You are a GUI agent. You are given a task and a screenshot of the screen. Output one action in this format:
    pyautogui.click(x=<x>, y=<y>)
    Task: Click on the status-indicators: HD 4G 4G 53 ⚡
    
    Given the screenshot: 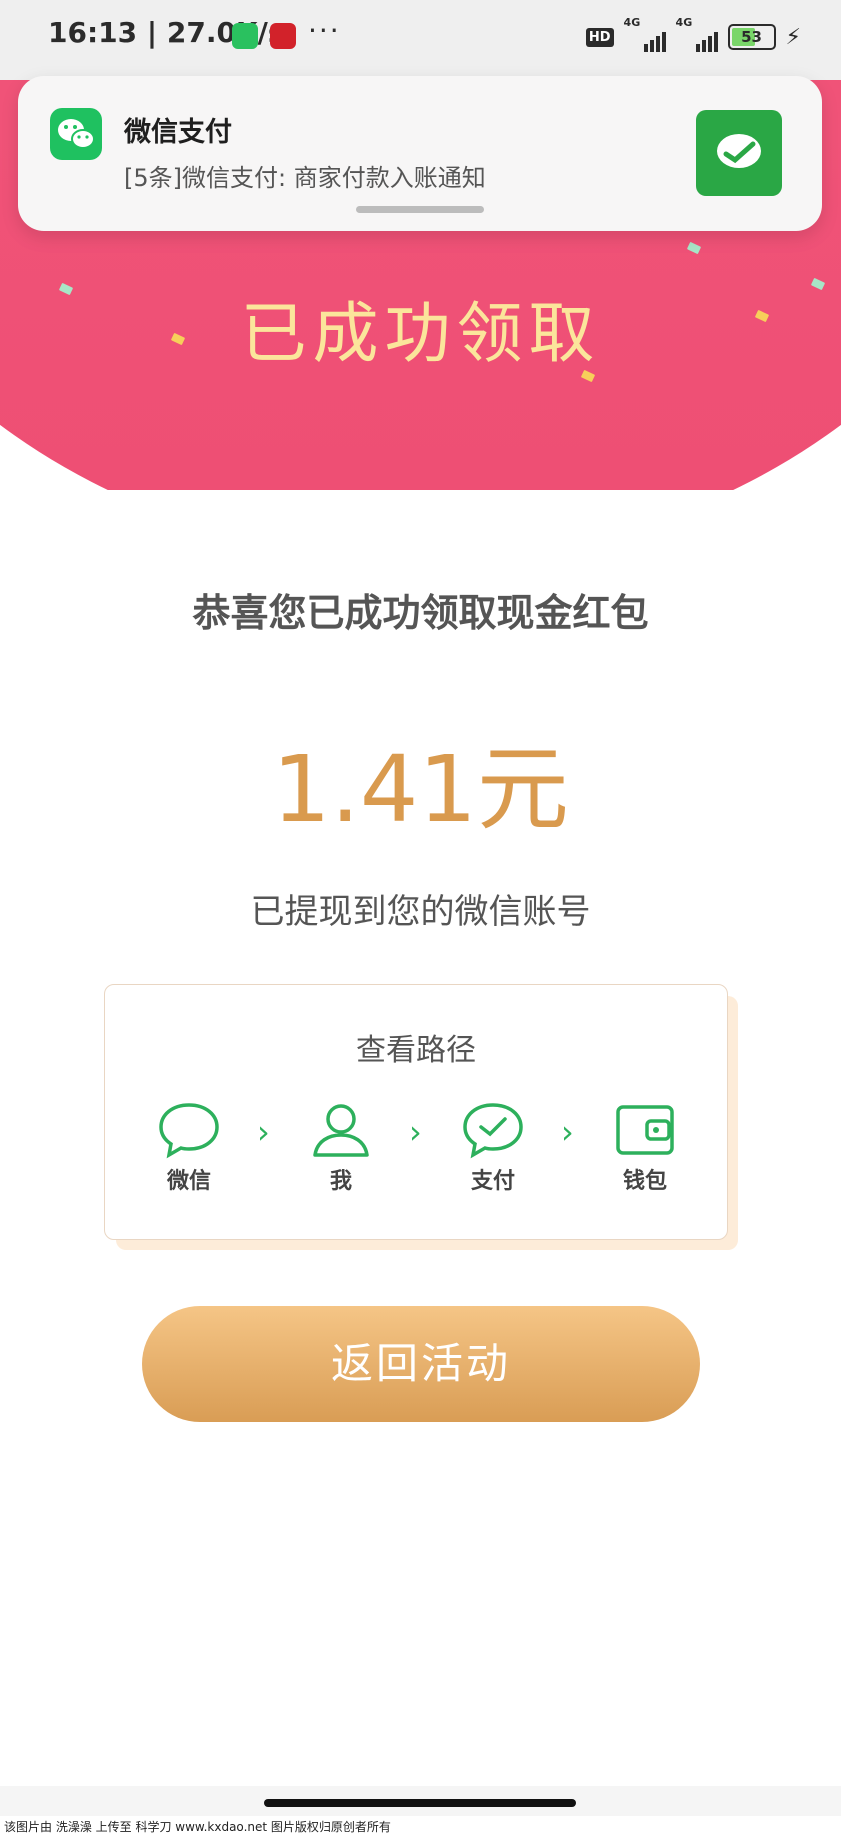 What is the action you would take?
    pyautogui.click(x=693, y=35)
    